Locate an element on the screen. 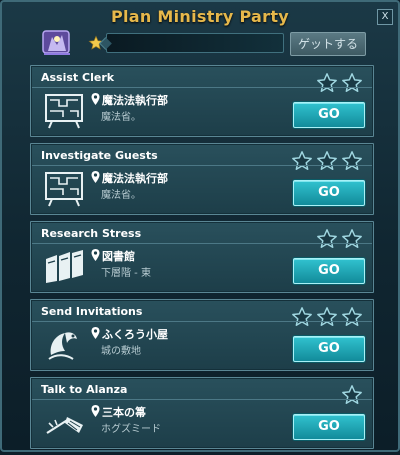 This screenshot has height=455, width=400. panel-header: Plan Ministry Party X ゲットする is located at coordinates (200, 33).